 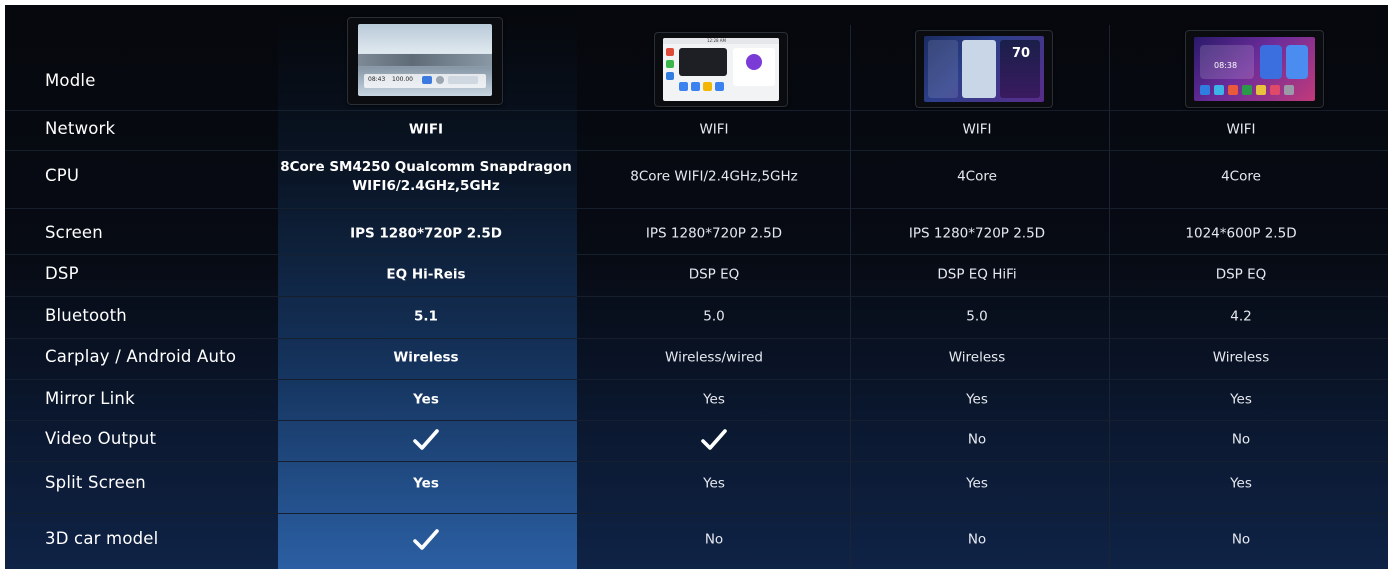 I want to click on device-screen-clock: 12:28 AM, so click(x=716, y=40).